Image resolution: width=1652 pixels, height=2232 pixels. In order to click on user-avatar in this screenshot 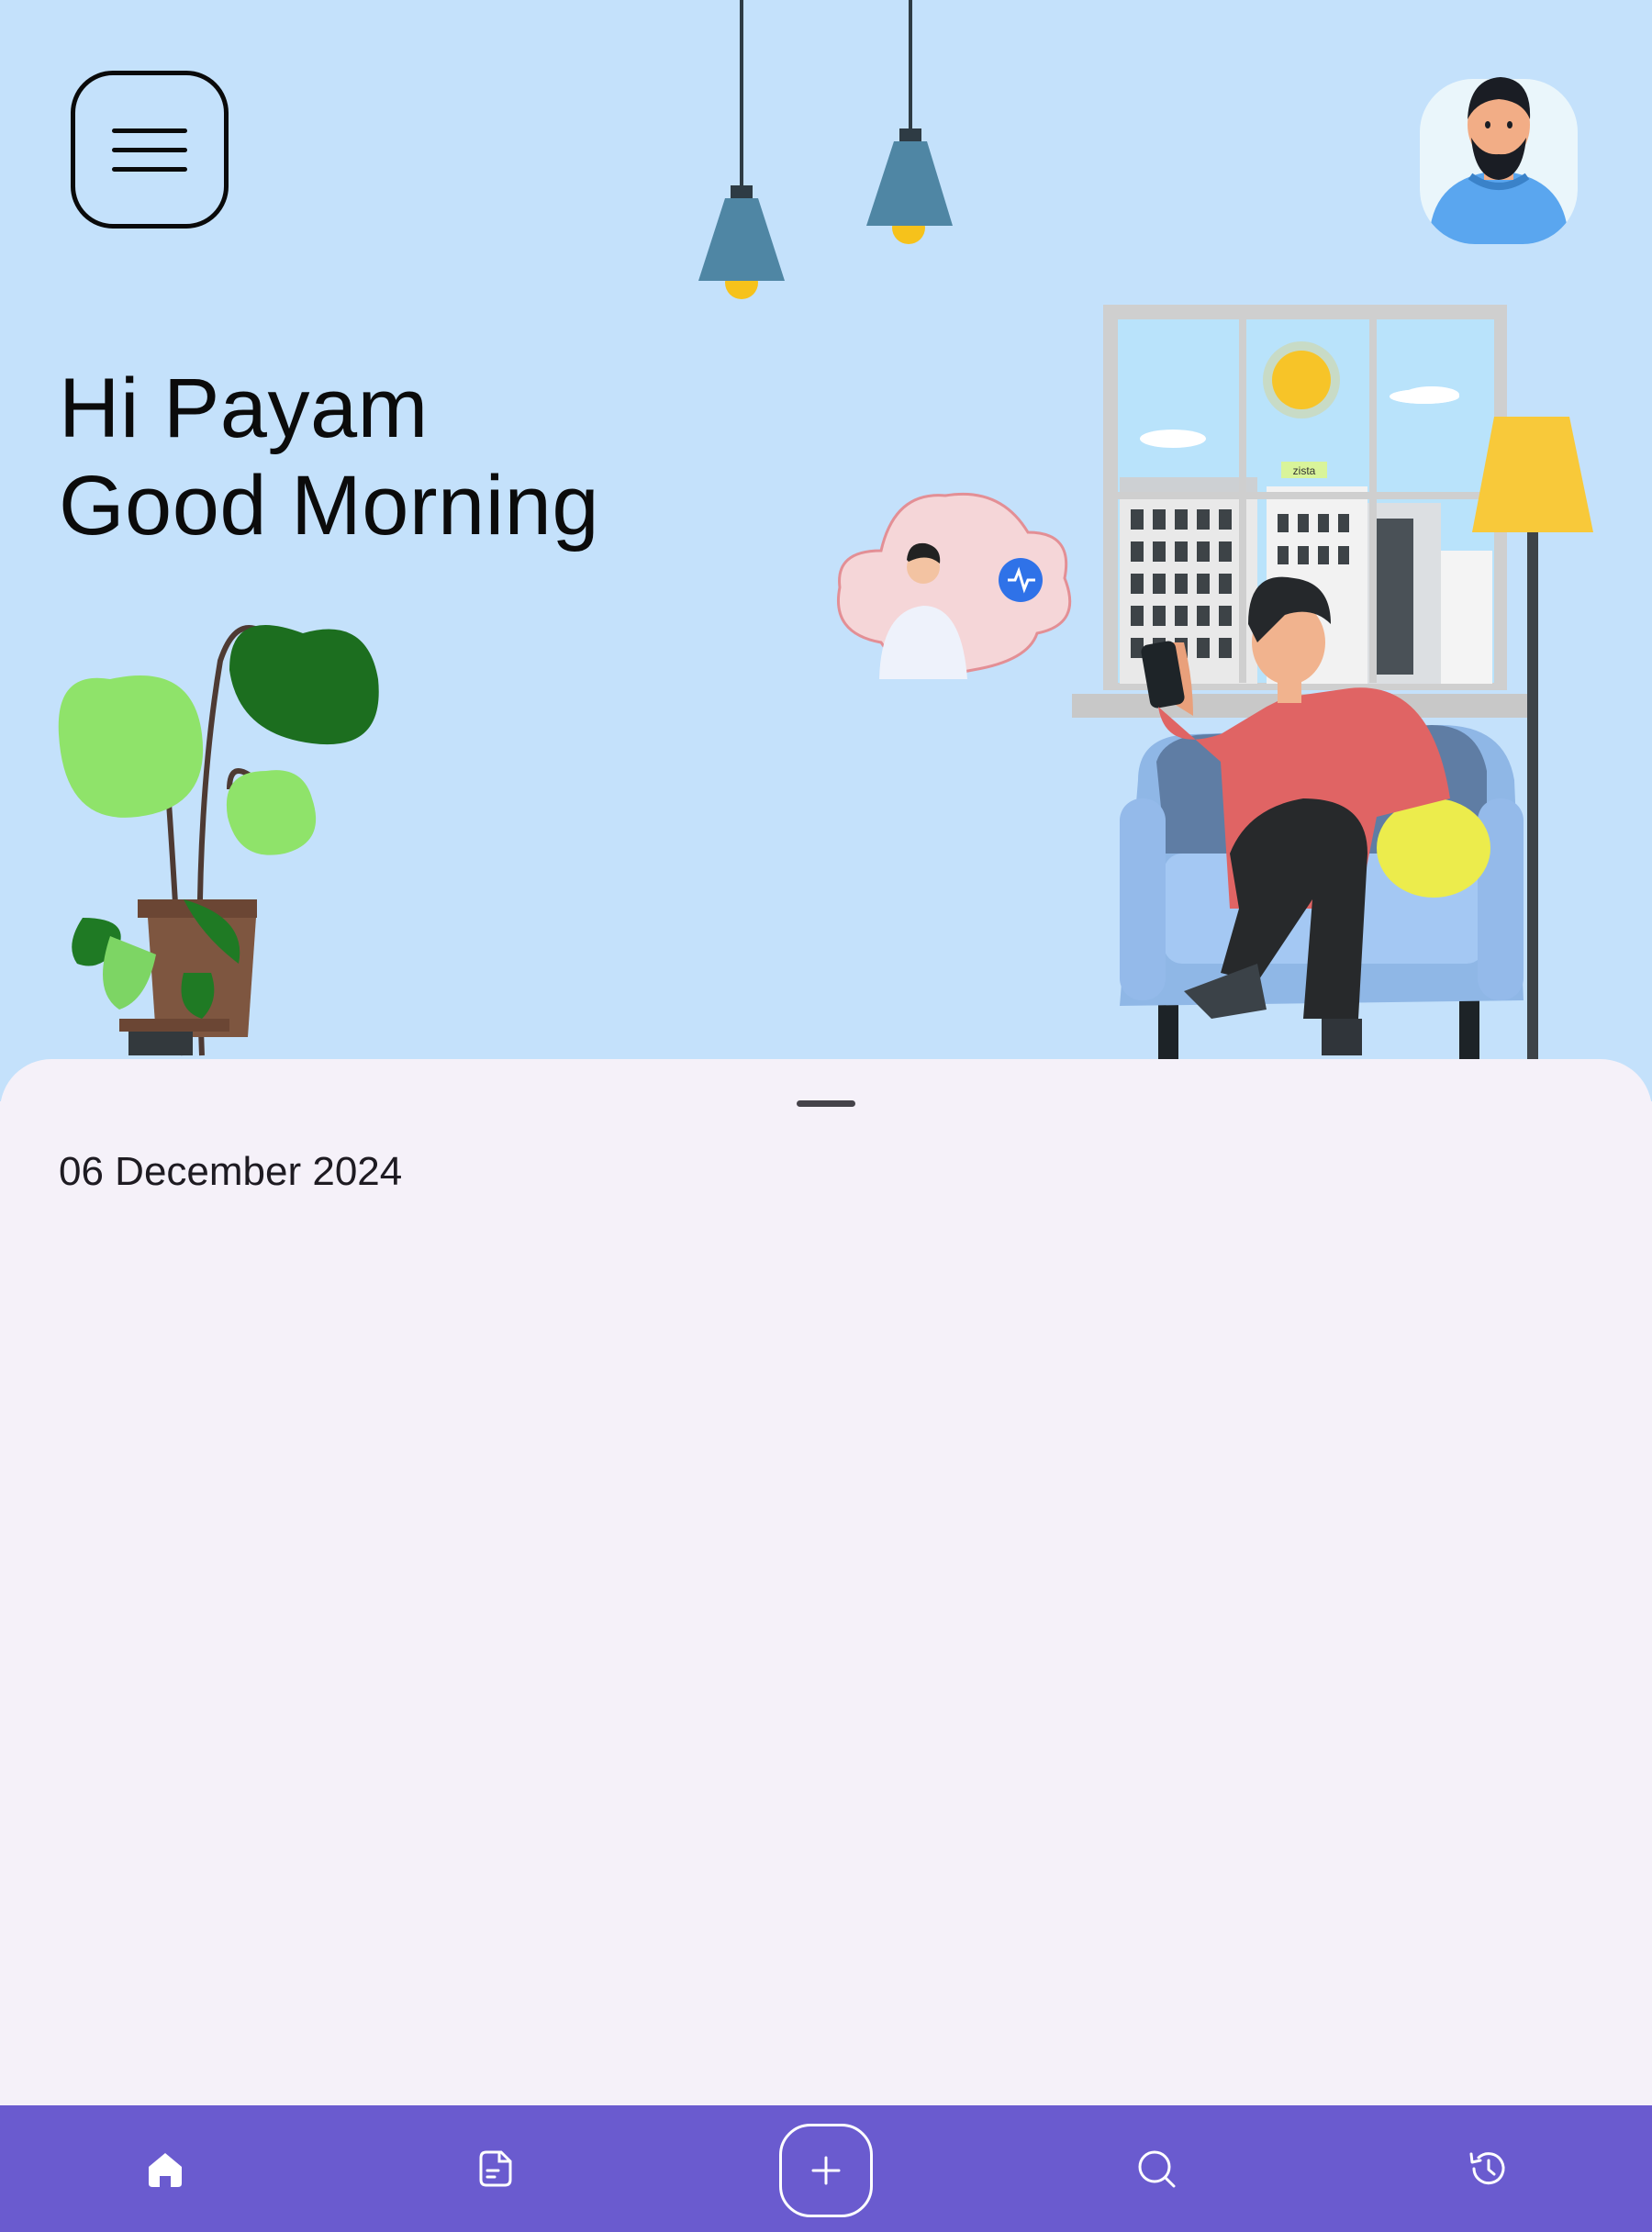, I will do `click(1499, 152)`.